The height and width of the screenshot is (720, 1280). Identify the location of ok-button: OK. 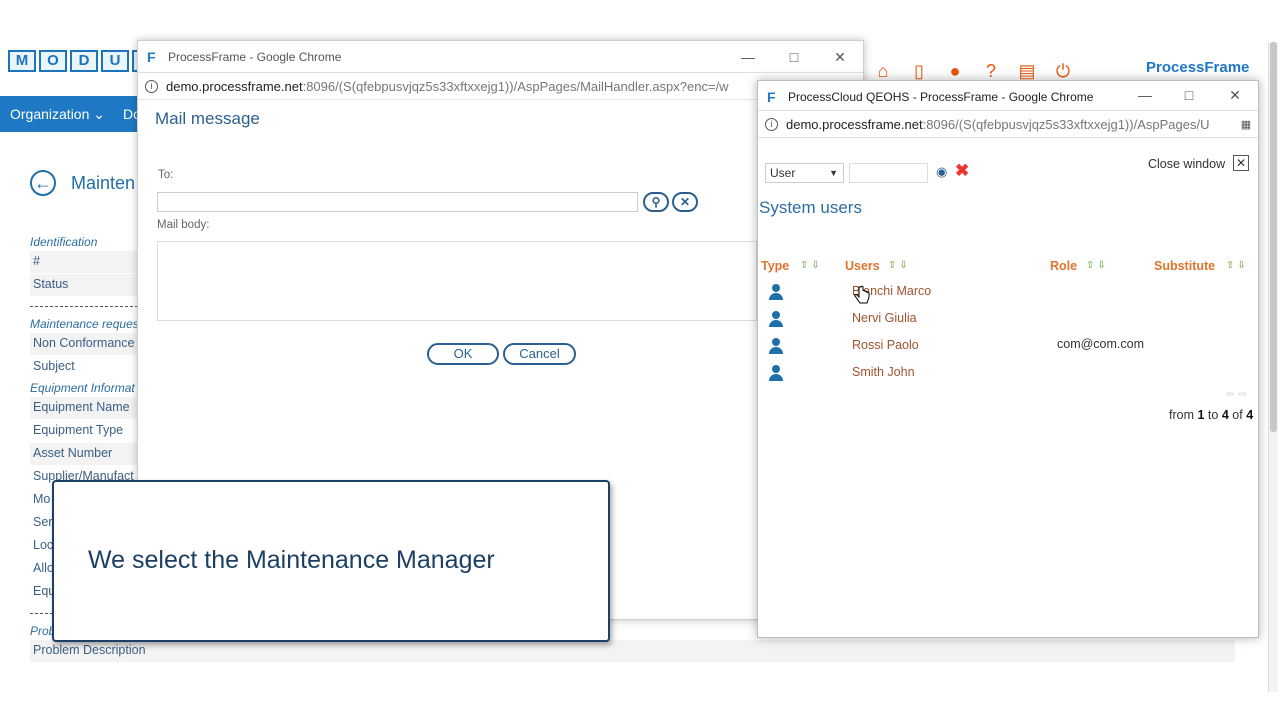
(463, 354).